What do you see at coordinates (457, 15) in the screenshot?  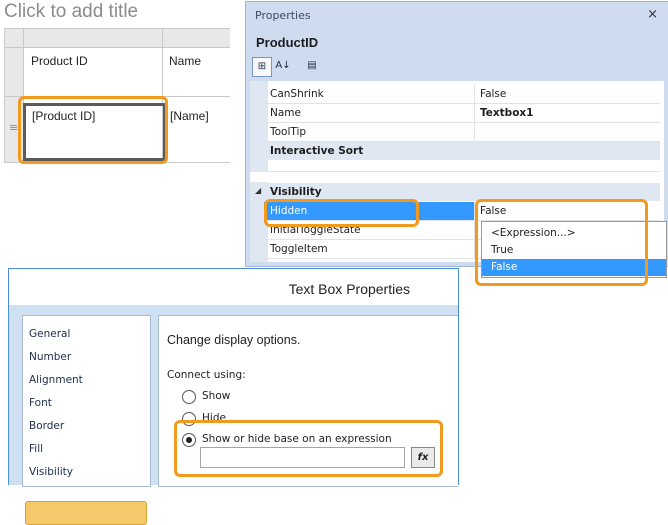 I see `properties-titlebar: Properties ×` at bounding box center [457, 15].